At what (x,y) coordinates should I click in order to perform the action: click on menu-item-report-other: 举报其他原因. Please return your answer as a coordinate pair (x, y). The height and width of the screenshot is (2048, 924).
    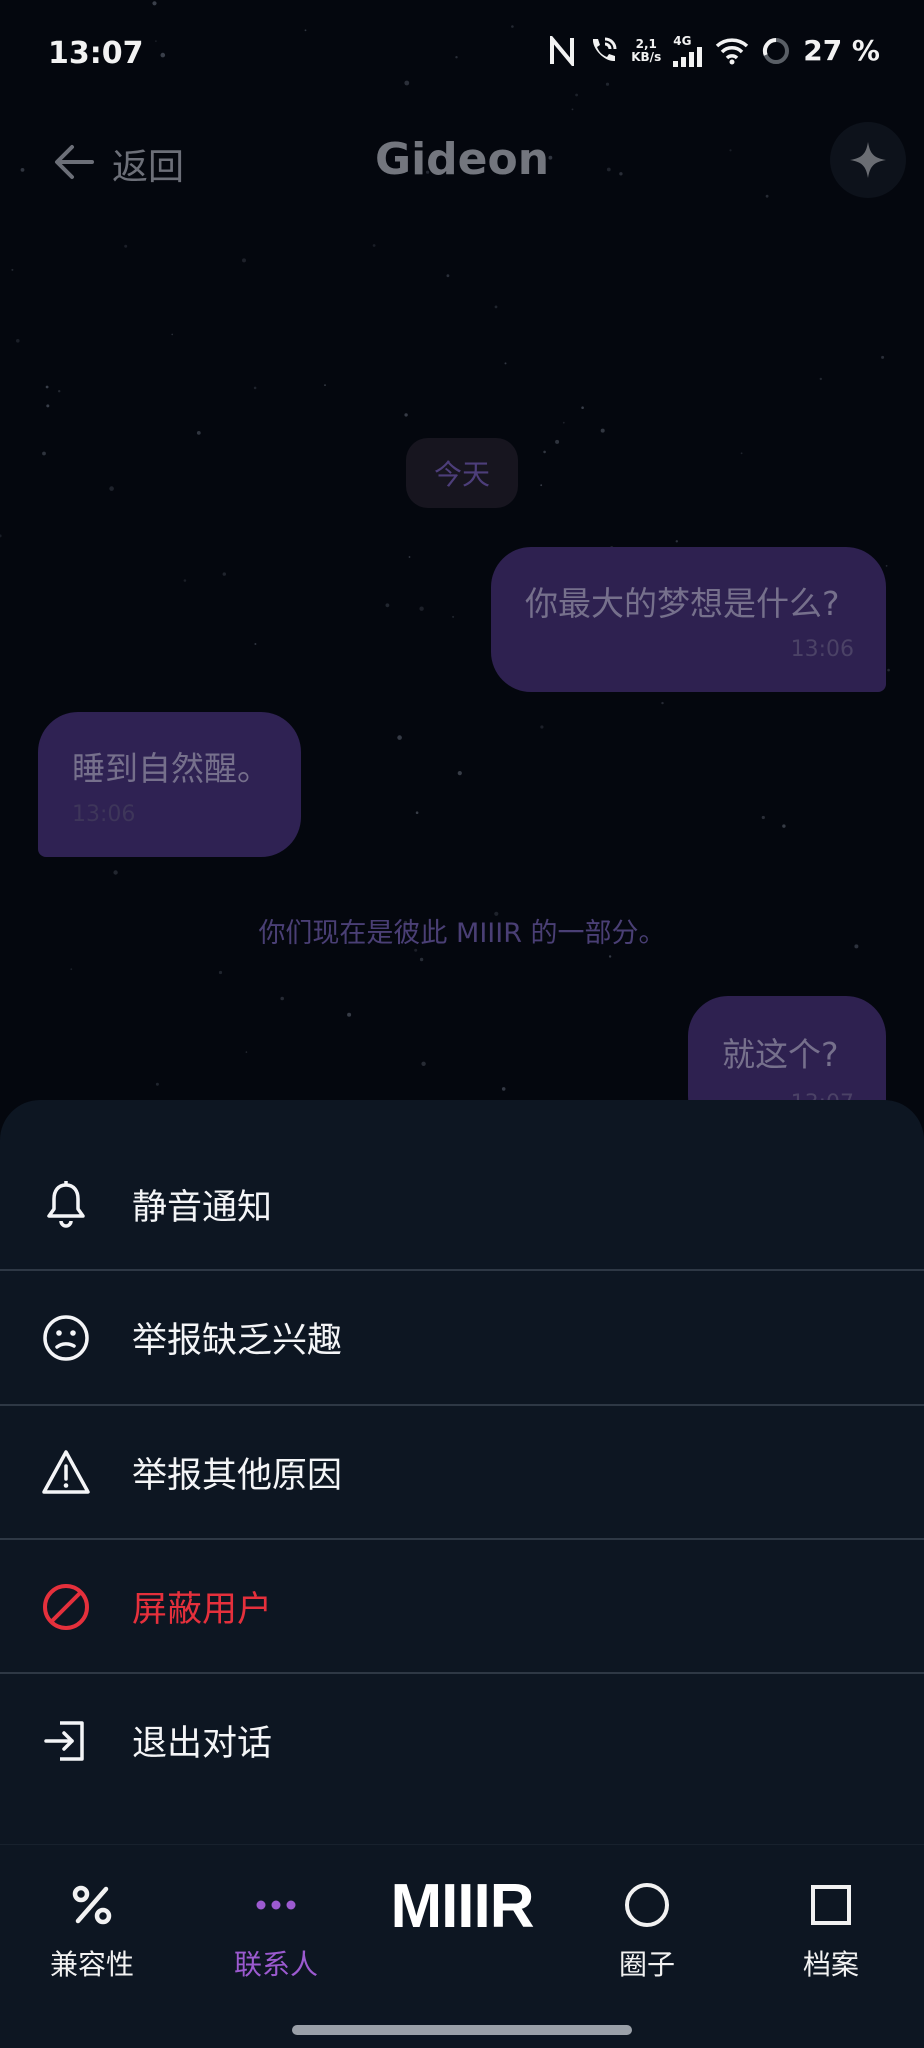
    Looking at the image, I should click on (462, 1472).